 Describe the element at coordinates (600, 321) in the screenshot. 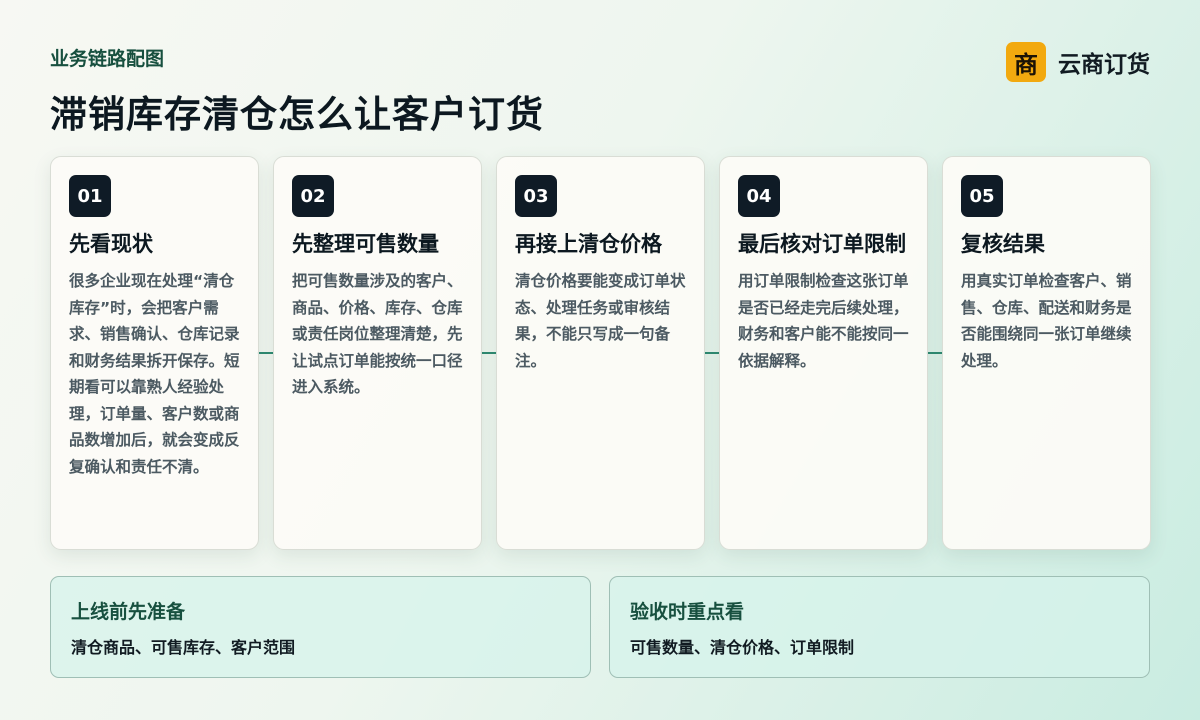

I see `step-description: 清仓价格要能变成订单状态、处理任务或审核结果，不能只写成一句备注。` at that location.